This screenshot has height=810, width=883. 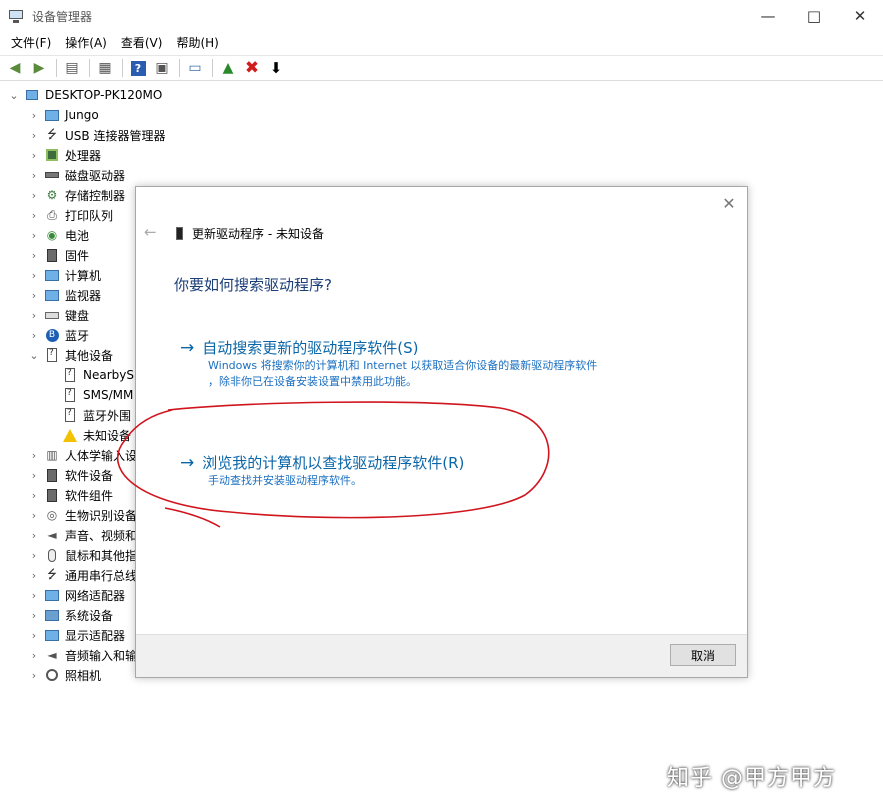 What do you see at coordinates (64, 155) in the screenshot?
I see `tree-item: › 处理器` at bounding box center [64, 155].